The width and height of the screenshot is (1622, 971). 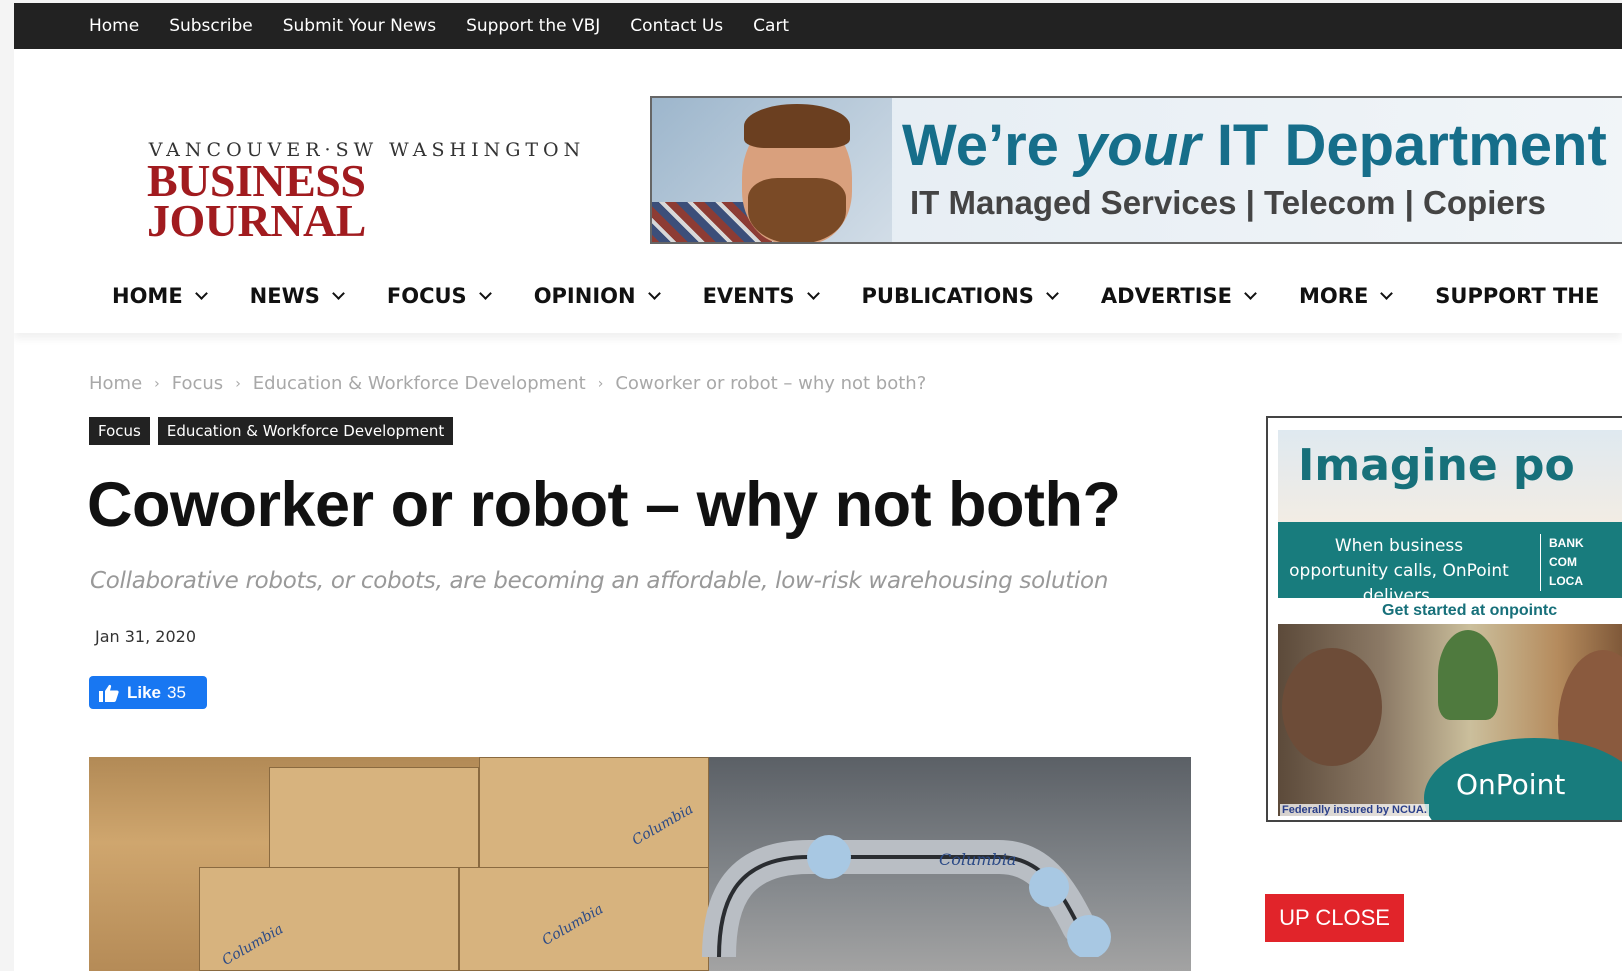 I want to click on hair-shape, so click(x=797, y=126).